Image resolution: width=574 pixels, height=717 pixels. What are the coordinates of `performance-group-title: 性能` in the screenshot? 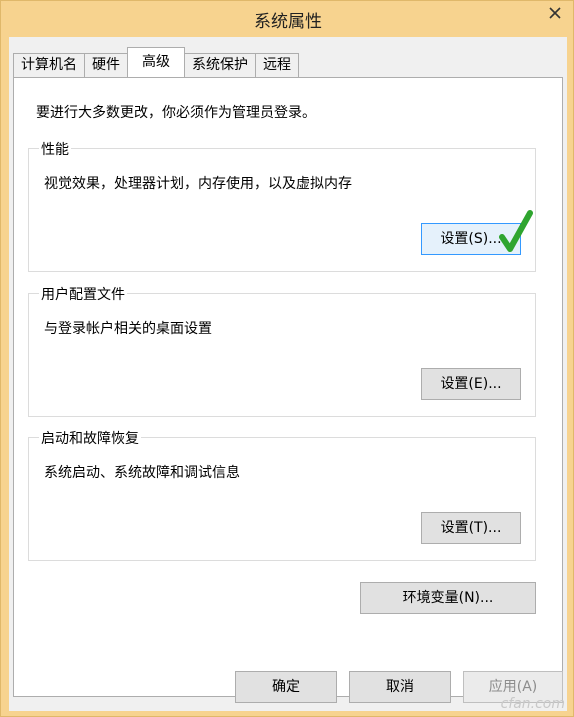 It's located at (55, 149).